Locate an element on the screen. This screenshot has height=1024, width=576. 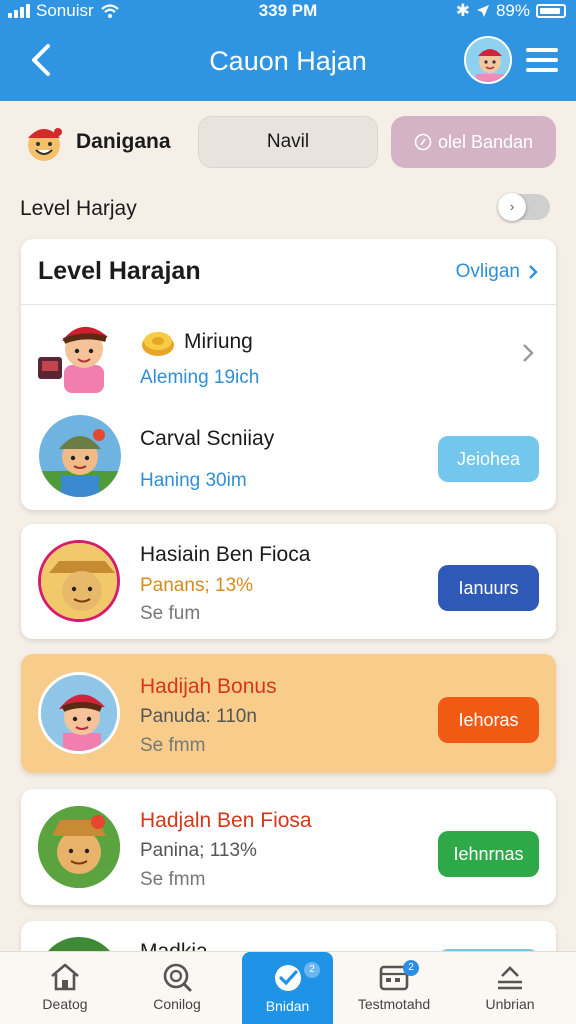
hamburger-menu-button is located at coordinates (542, 61).